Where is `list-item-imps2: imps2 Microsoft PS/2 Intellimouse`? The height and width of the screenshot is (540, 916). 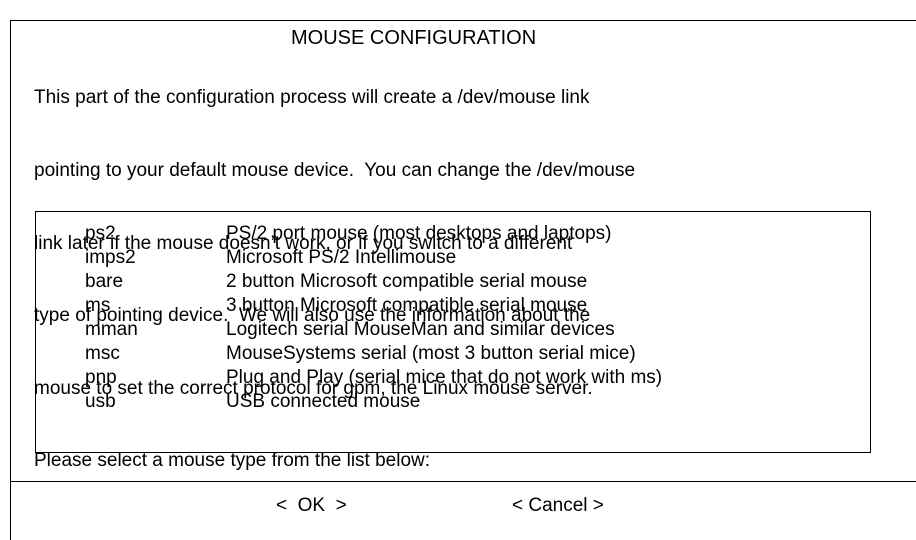
list-item-imps2: imps2 Microsoft PS/2 Intellimouse is located at coordinates (453, 258).